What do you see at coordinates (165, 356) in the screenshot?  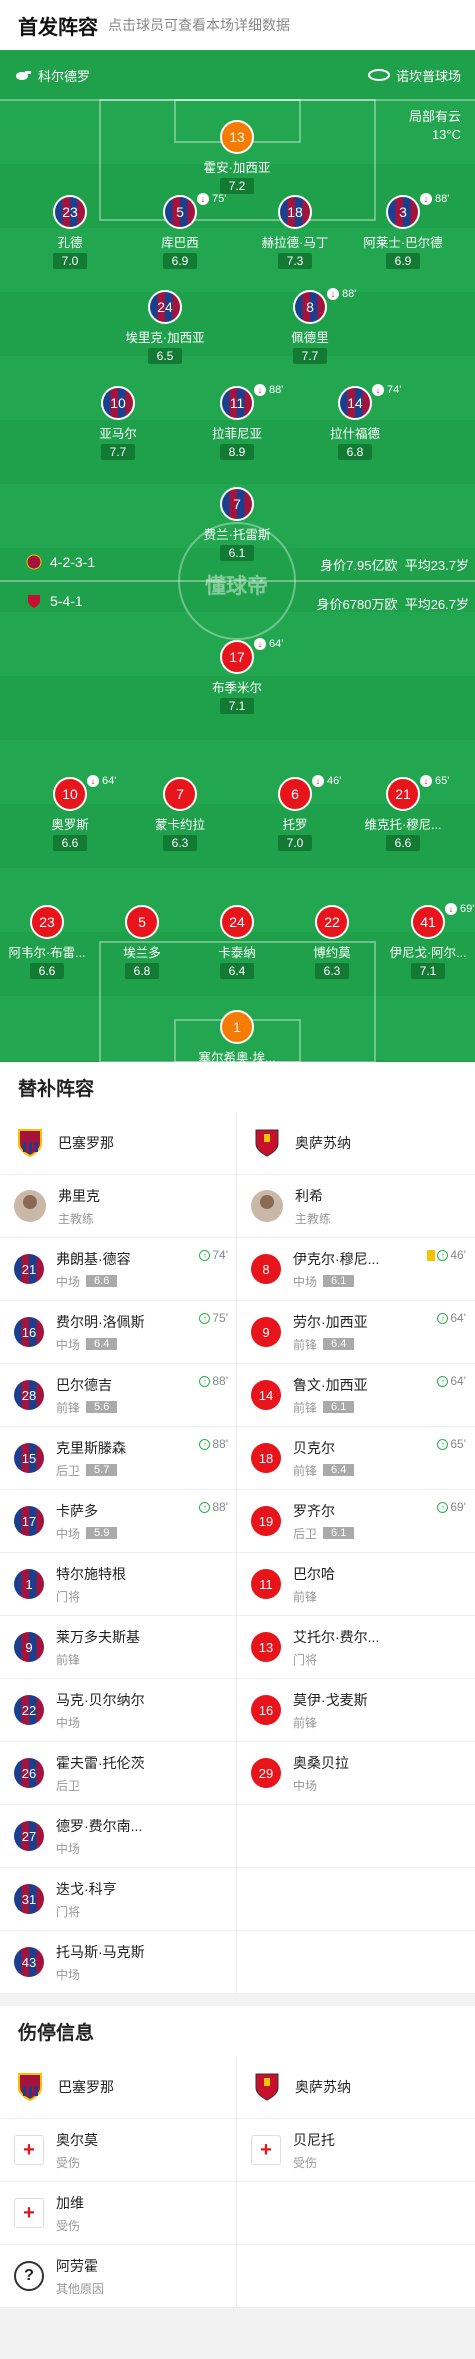 I see `player-rating: 6.5` at bounding box center [165, 356].